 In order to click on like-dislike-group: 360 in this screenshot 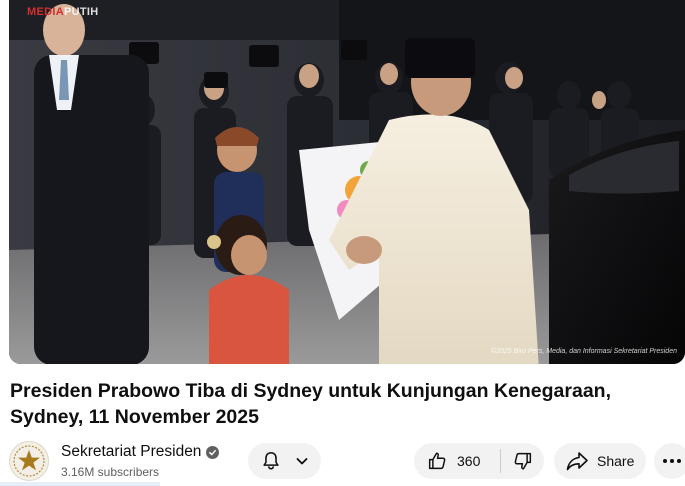, I will do `click(479, 461)`.